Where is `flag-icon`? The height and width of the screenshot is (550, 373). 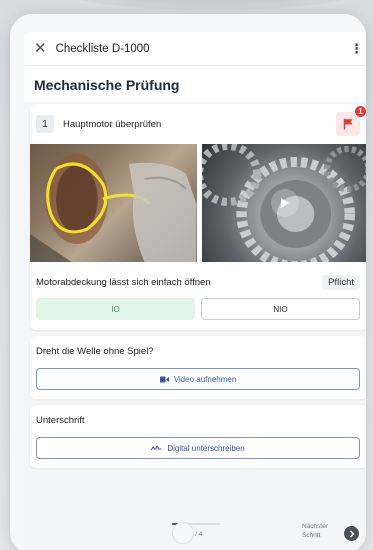
flag-icon is located at coordinates (347, 124).